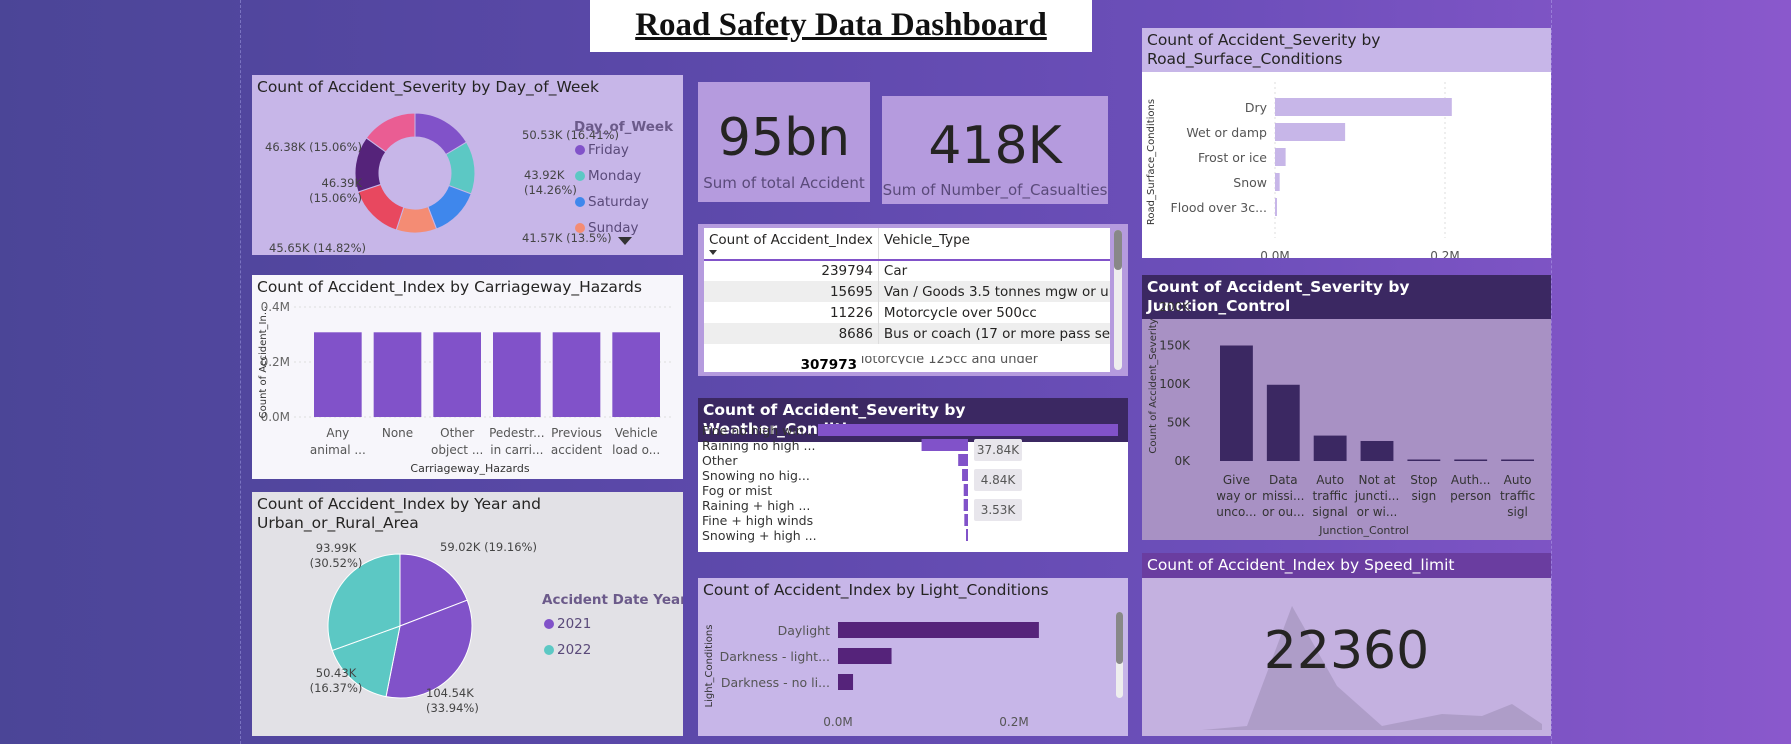 Image resolution: width=1791 pixels, height=744 pixels. Describe the element at coordinates (757, 520) in the screenshot. I see `y-tick-label: Fine + high winds` at that location.